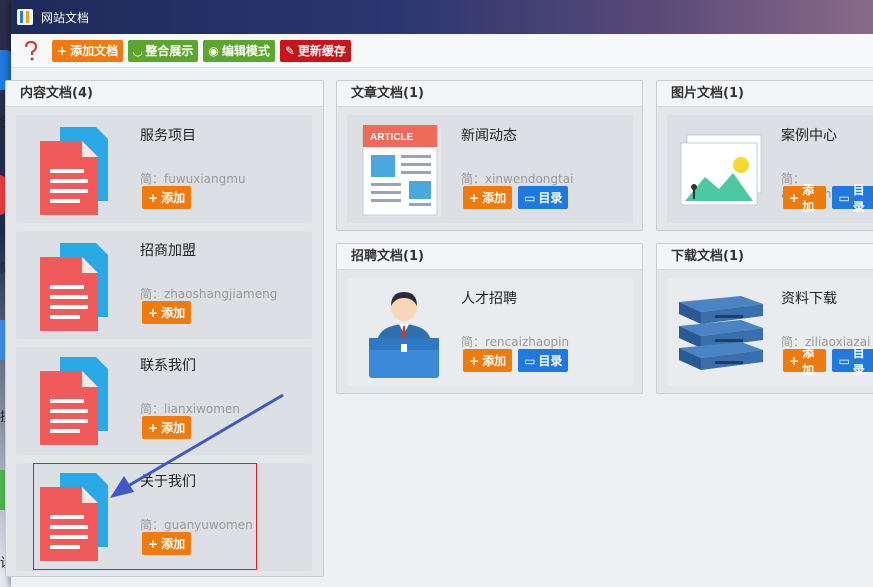 The image size is (873, 587). I want to click on panel-title: 文章文档(1), so click(489, 94).